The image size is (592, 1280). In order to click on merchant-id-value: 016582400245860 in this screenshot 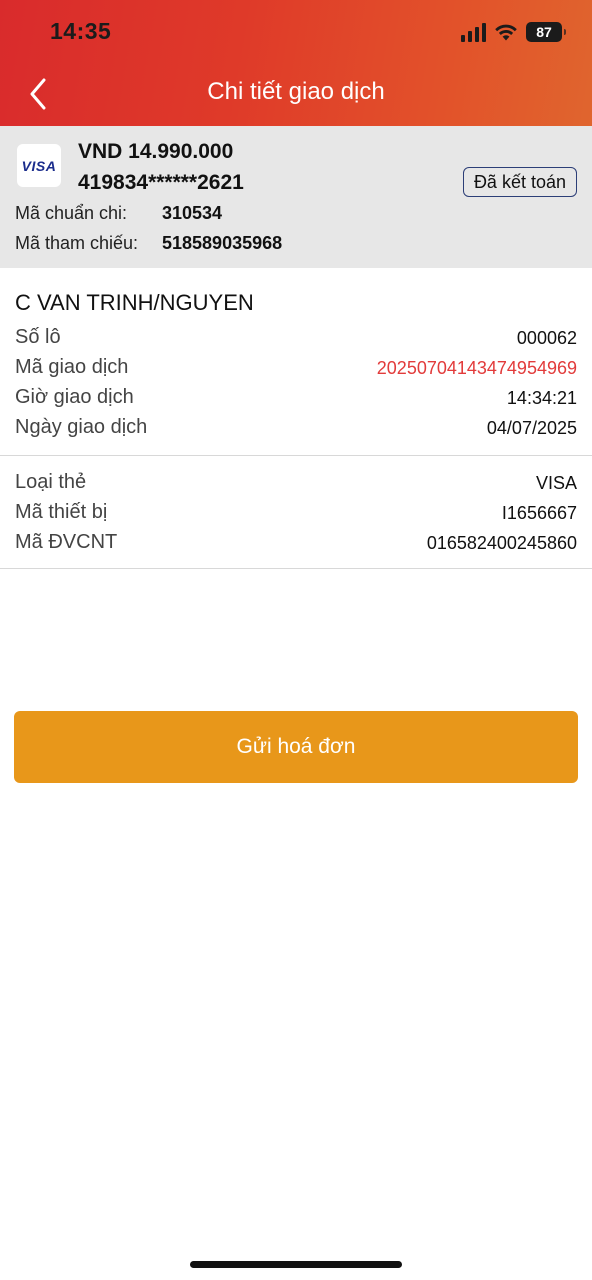, I will do `click(501, 543)`.